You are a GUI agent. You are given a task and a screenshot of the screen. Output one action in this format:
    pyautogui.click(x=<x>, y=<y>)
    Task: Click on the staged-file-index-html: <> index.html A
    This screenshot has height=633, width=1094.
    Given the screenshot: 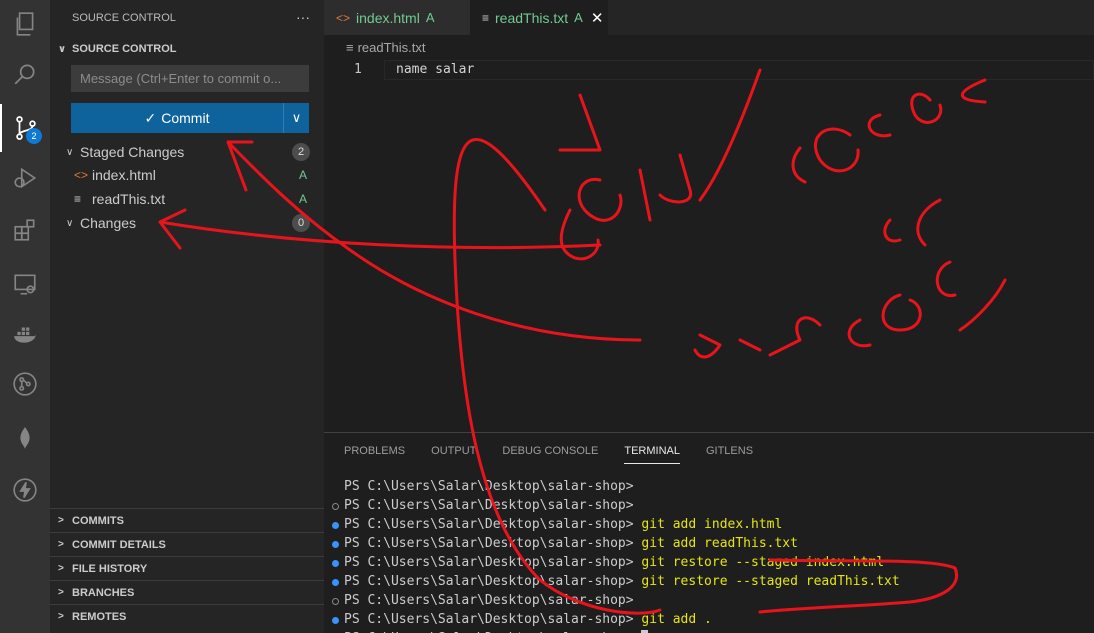 What is the action you would take?
    pyautogui.click(x=187, y=175)
    